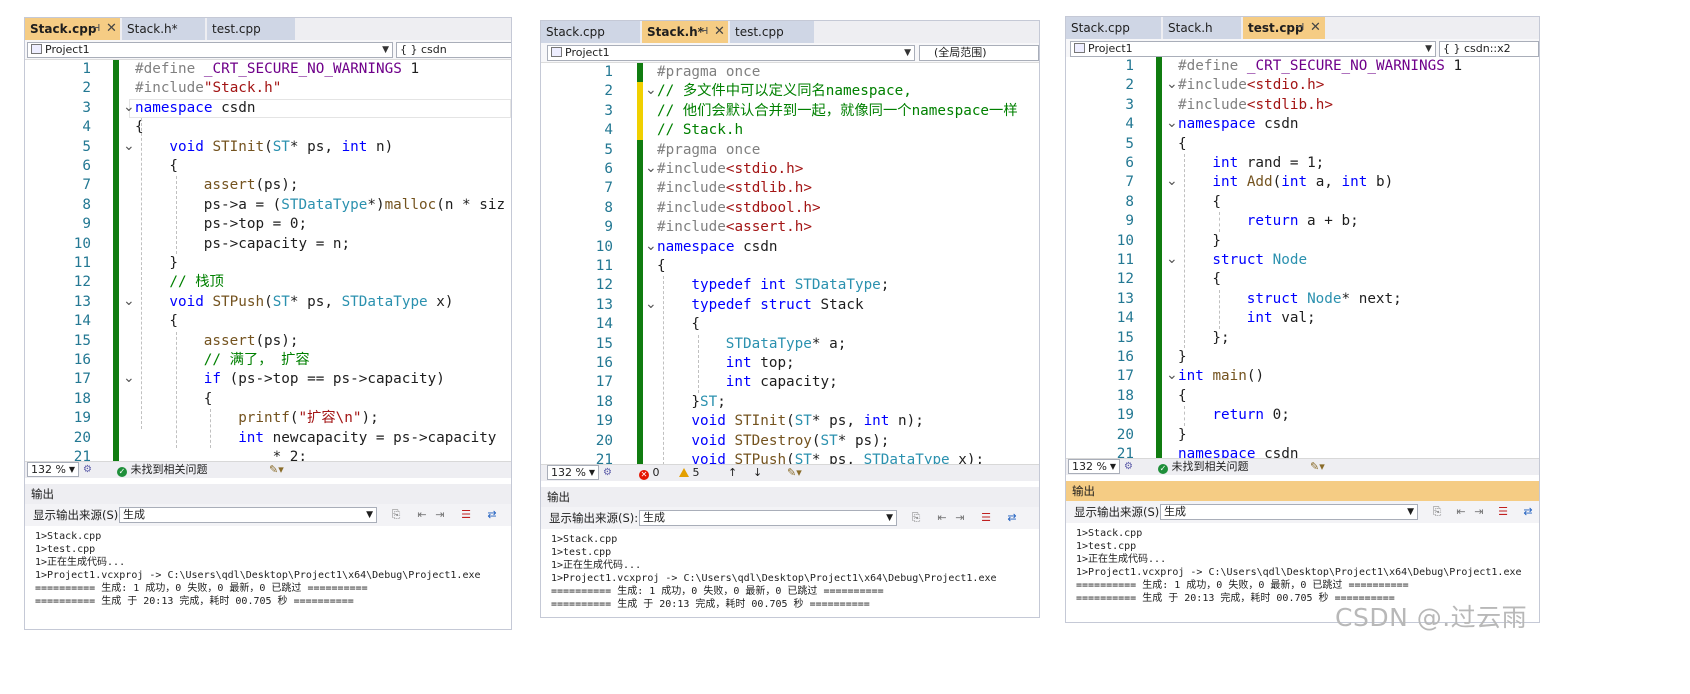 The image size is (1690, 694). What do you see at coordinates (739, 208) in the screenshot?
I see `code-line: #include<stdbool.h>` at bounding box center [739, 208].